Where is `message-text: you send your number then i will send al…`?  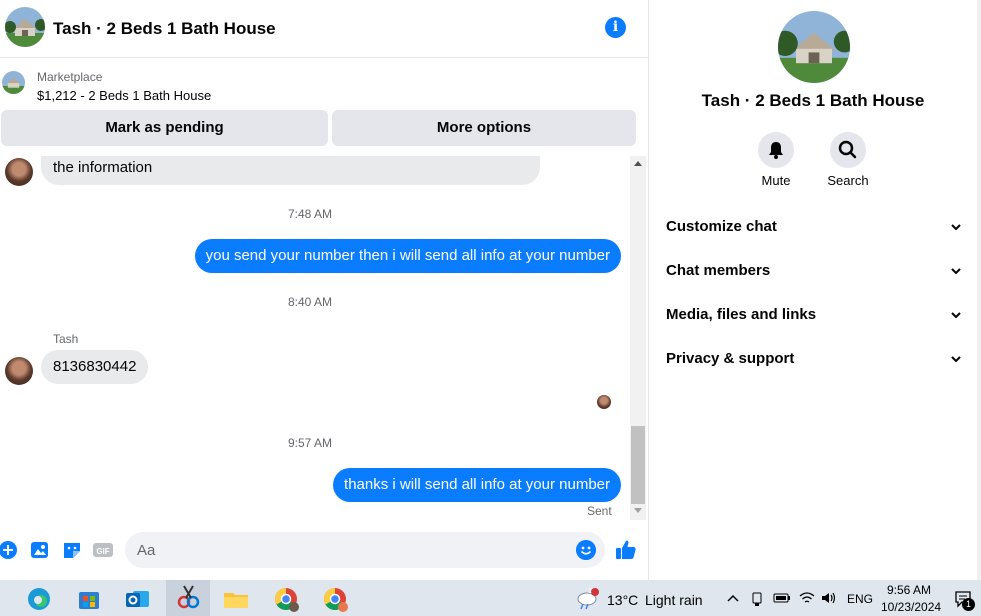 message-text: you send your number then i will send al… is located at coordinates (407, 255).